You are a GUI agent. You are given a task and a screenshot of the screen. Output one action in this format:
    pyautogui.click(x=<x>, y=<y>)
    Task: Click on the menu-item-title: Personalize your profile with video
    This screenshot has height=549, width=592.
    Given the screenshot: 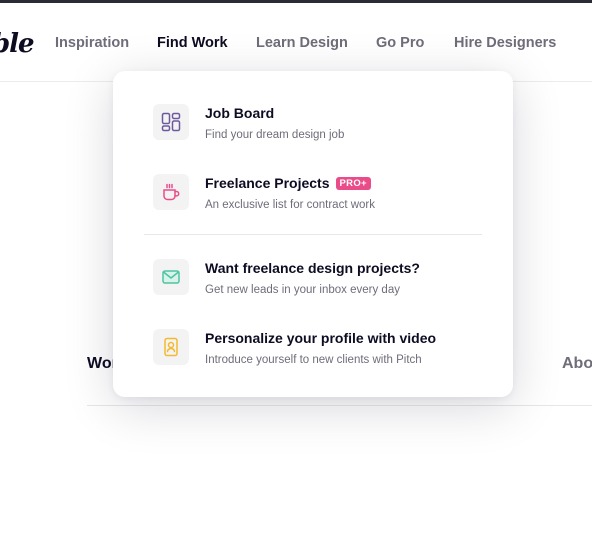 What is the action you would take?
    pyautogui.click(x=321, y=338)
    